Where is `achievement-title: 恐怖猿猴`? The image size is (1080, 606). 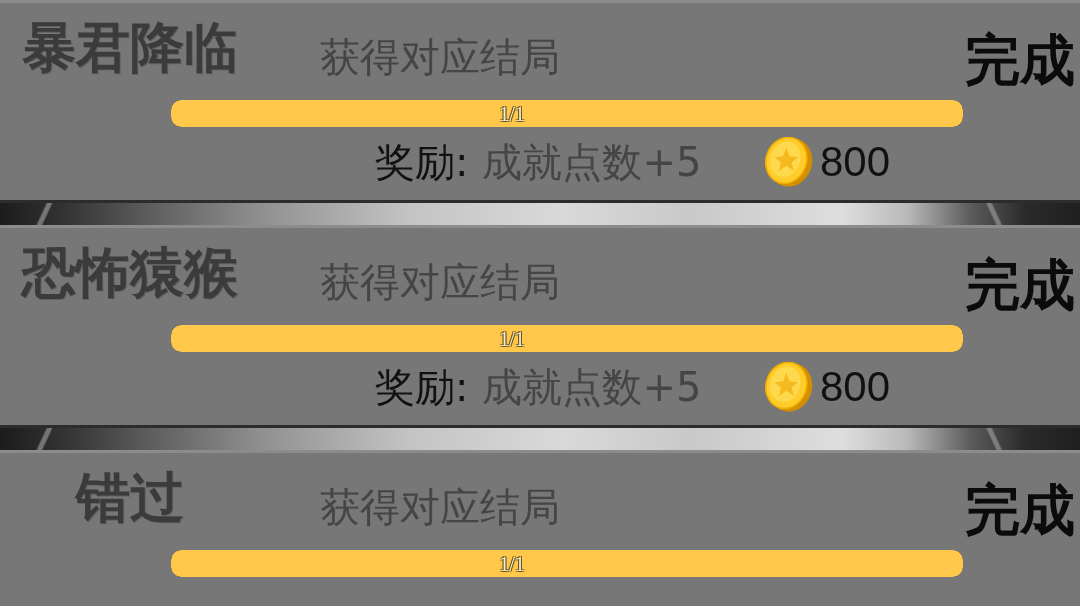 achievement-title: 恐怖猿猴 is located at coordinates (130, 273).